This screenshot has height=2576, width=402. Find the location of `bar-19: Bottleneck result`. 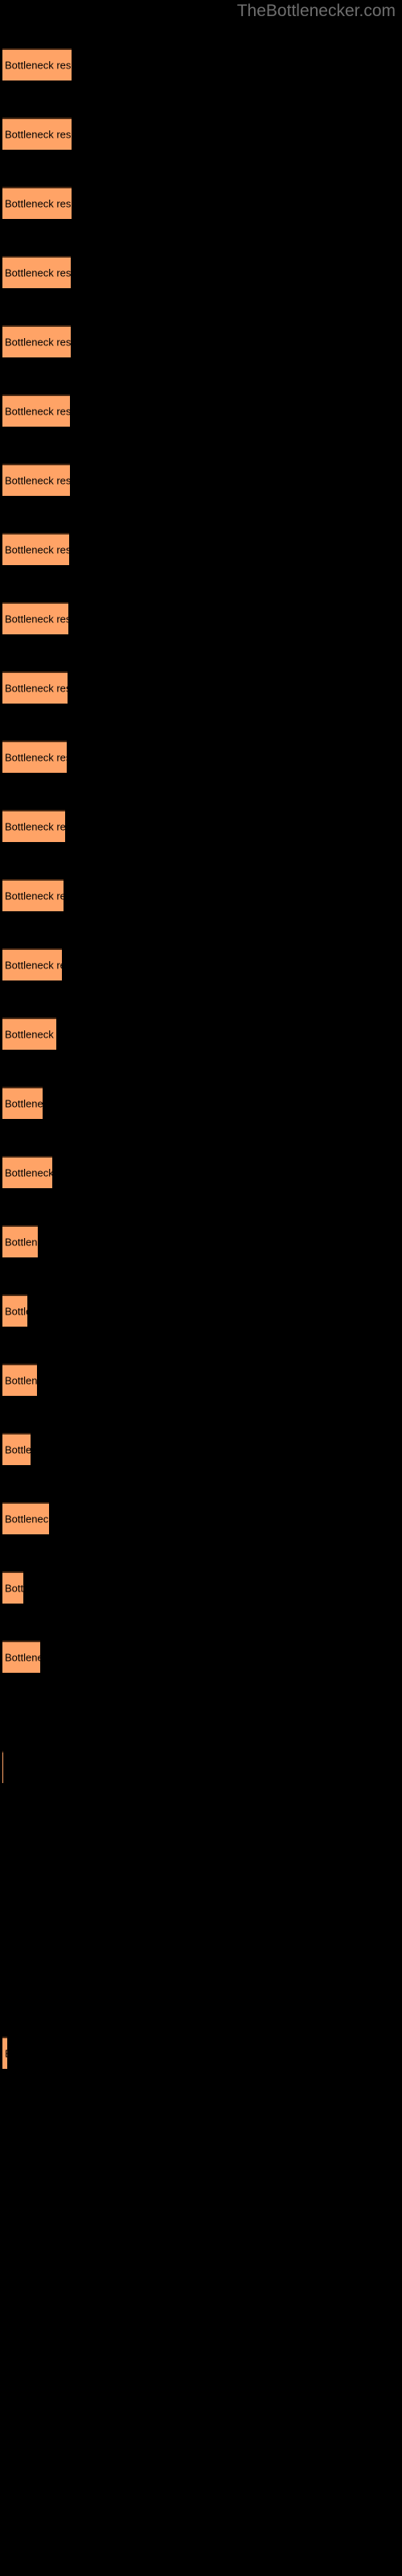

bar-19: Bottleneck result is located at coordinates (19, 1380).